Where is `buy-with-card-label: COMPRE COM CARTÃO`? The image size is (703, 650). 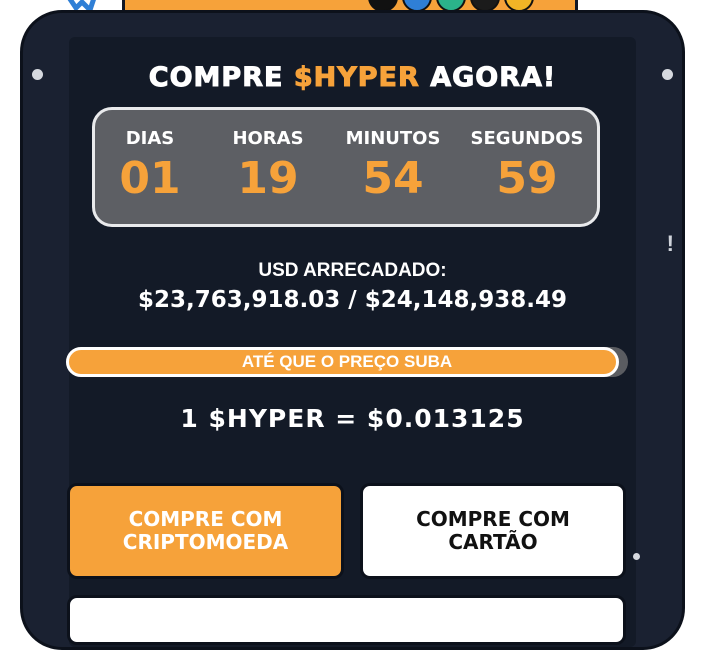
buy-with-card-label: COMPRE COM CARTÃO is located at coordinates (493, 530).